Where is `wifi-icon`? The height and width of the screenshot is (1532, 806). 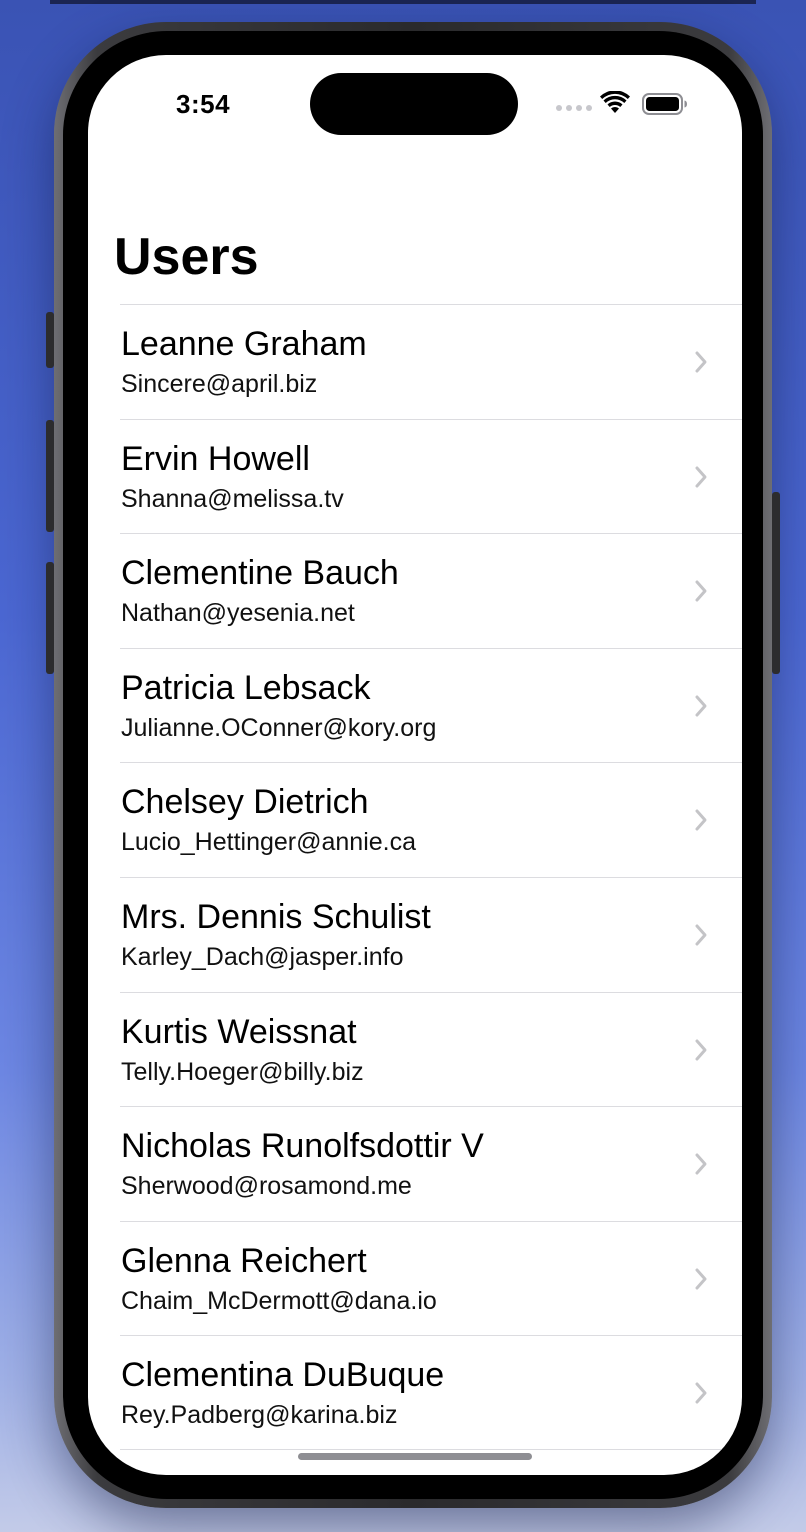
wifi-icon is located at coordinates (615, 102).